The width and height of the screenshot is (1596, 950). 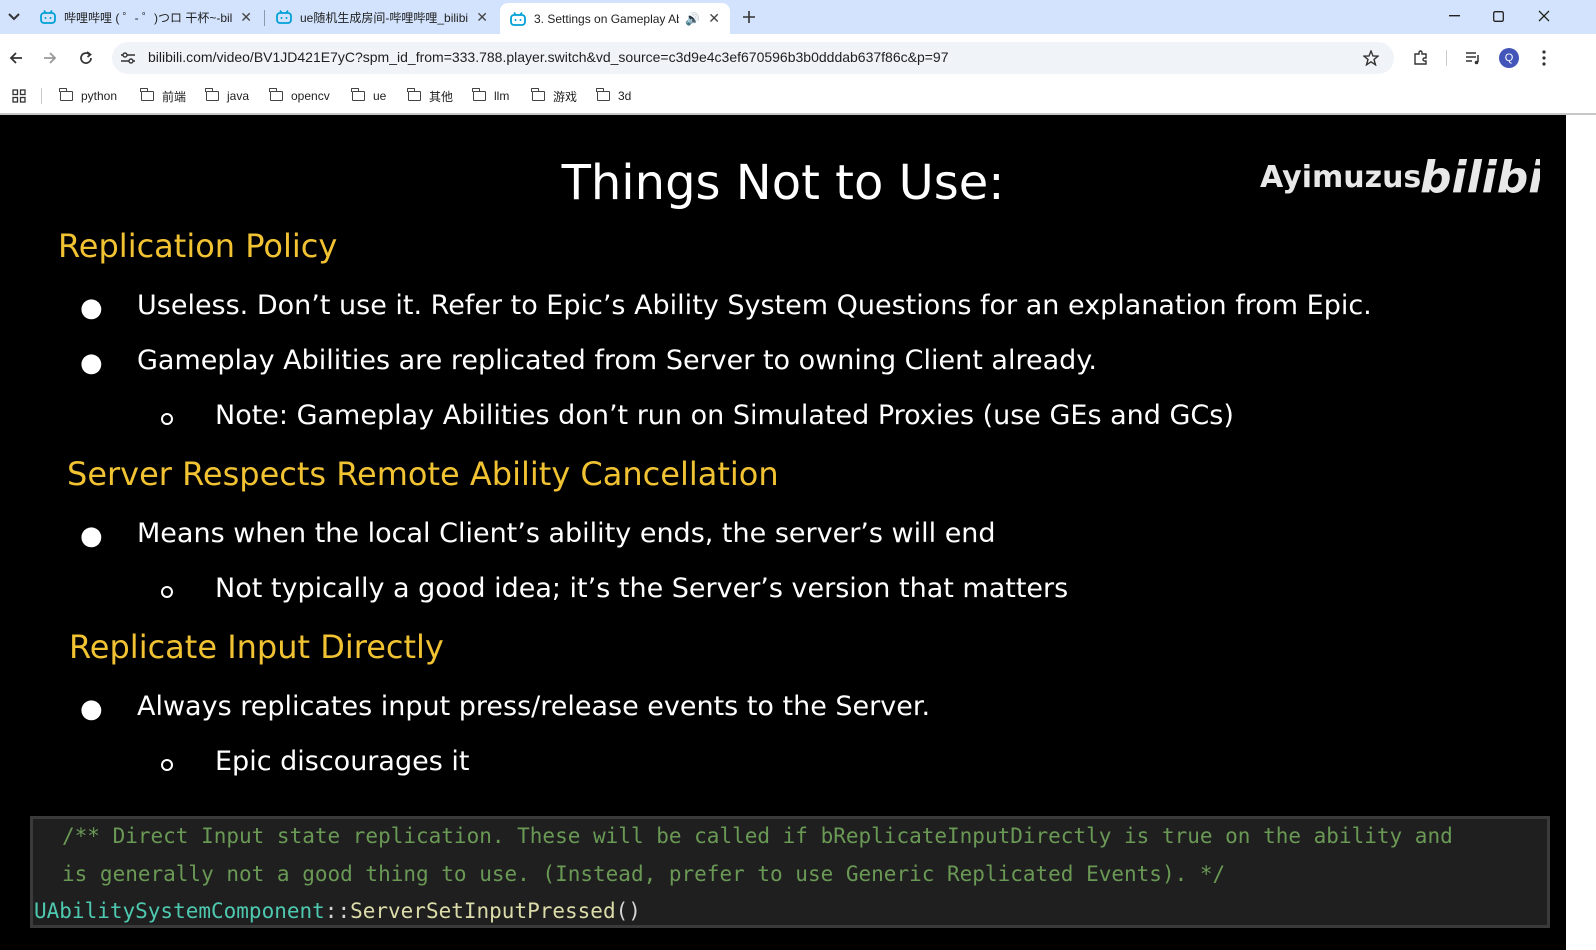 I want to click on kebab-menu-icon, so click(x=1544, y=58).